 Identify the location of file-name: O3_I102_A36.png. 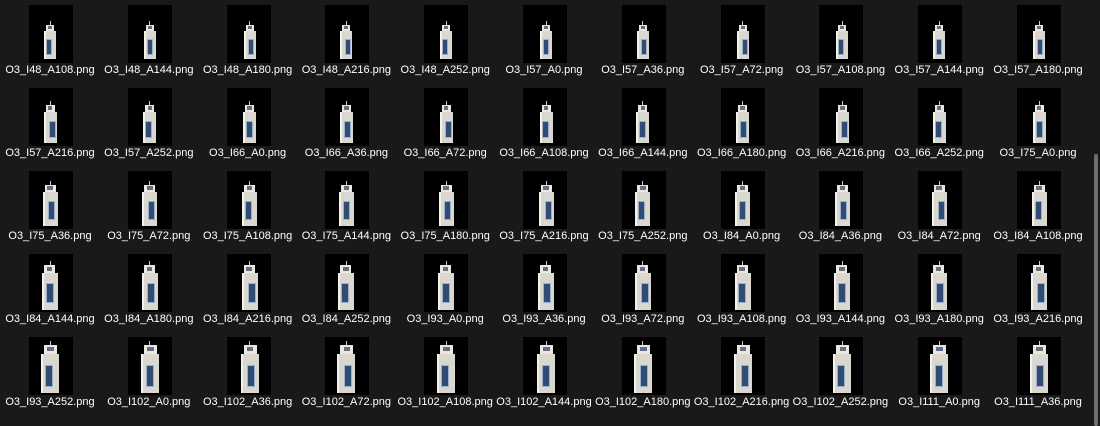
(247, 402).